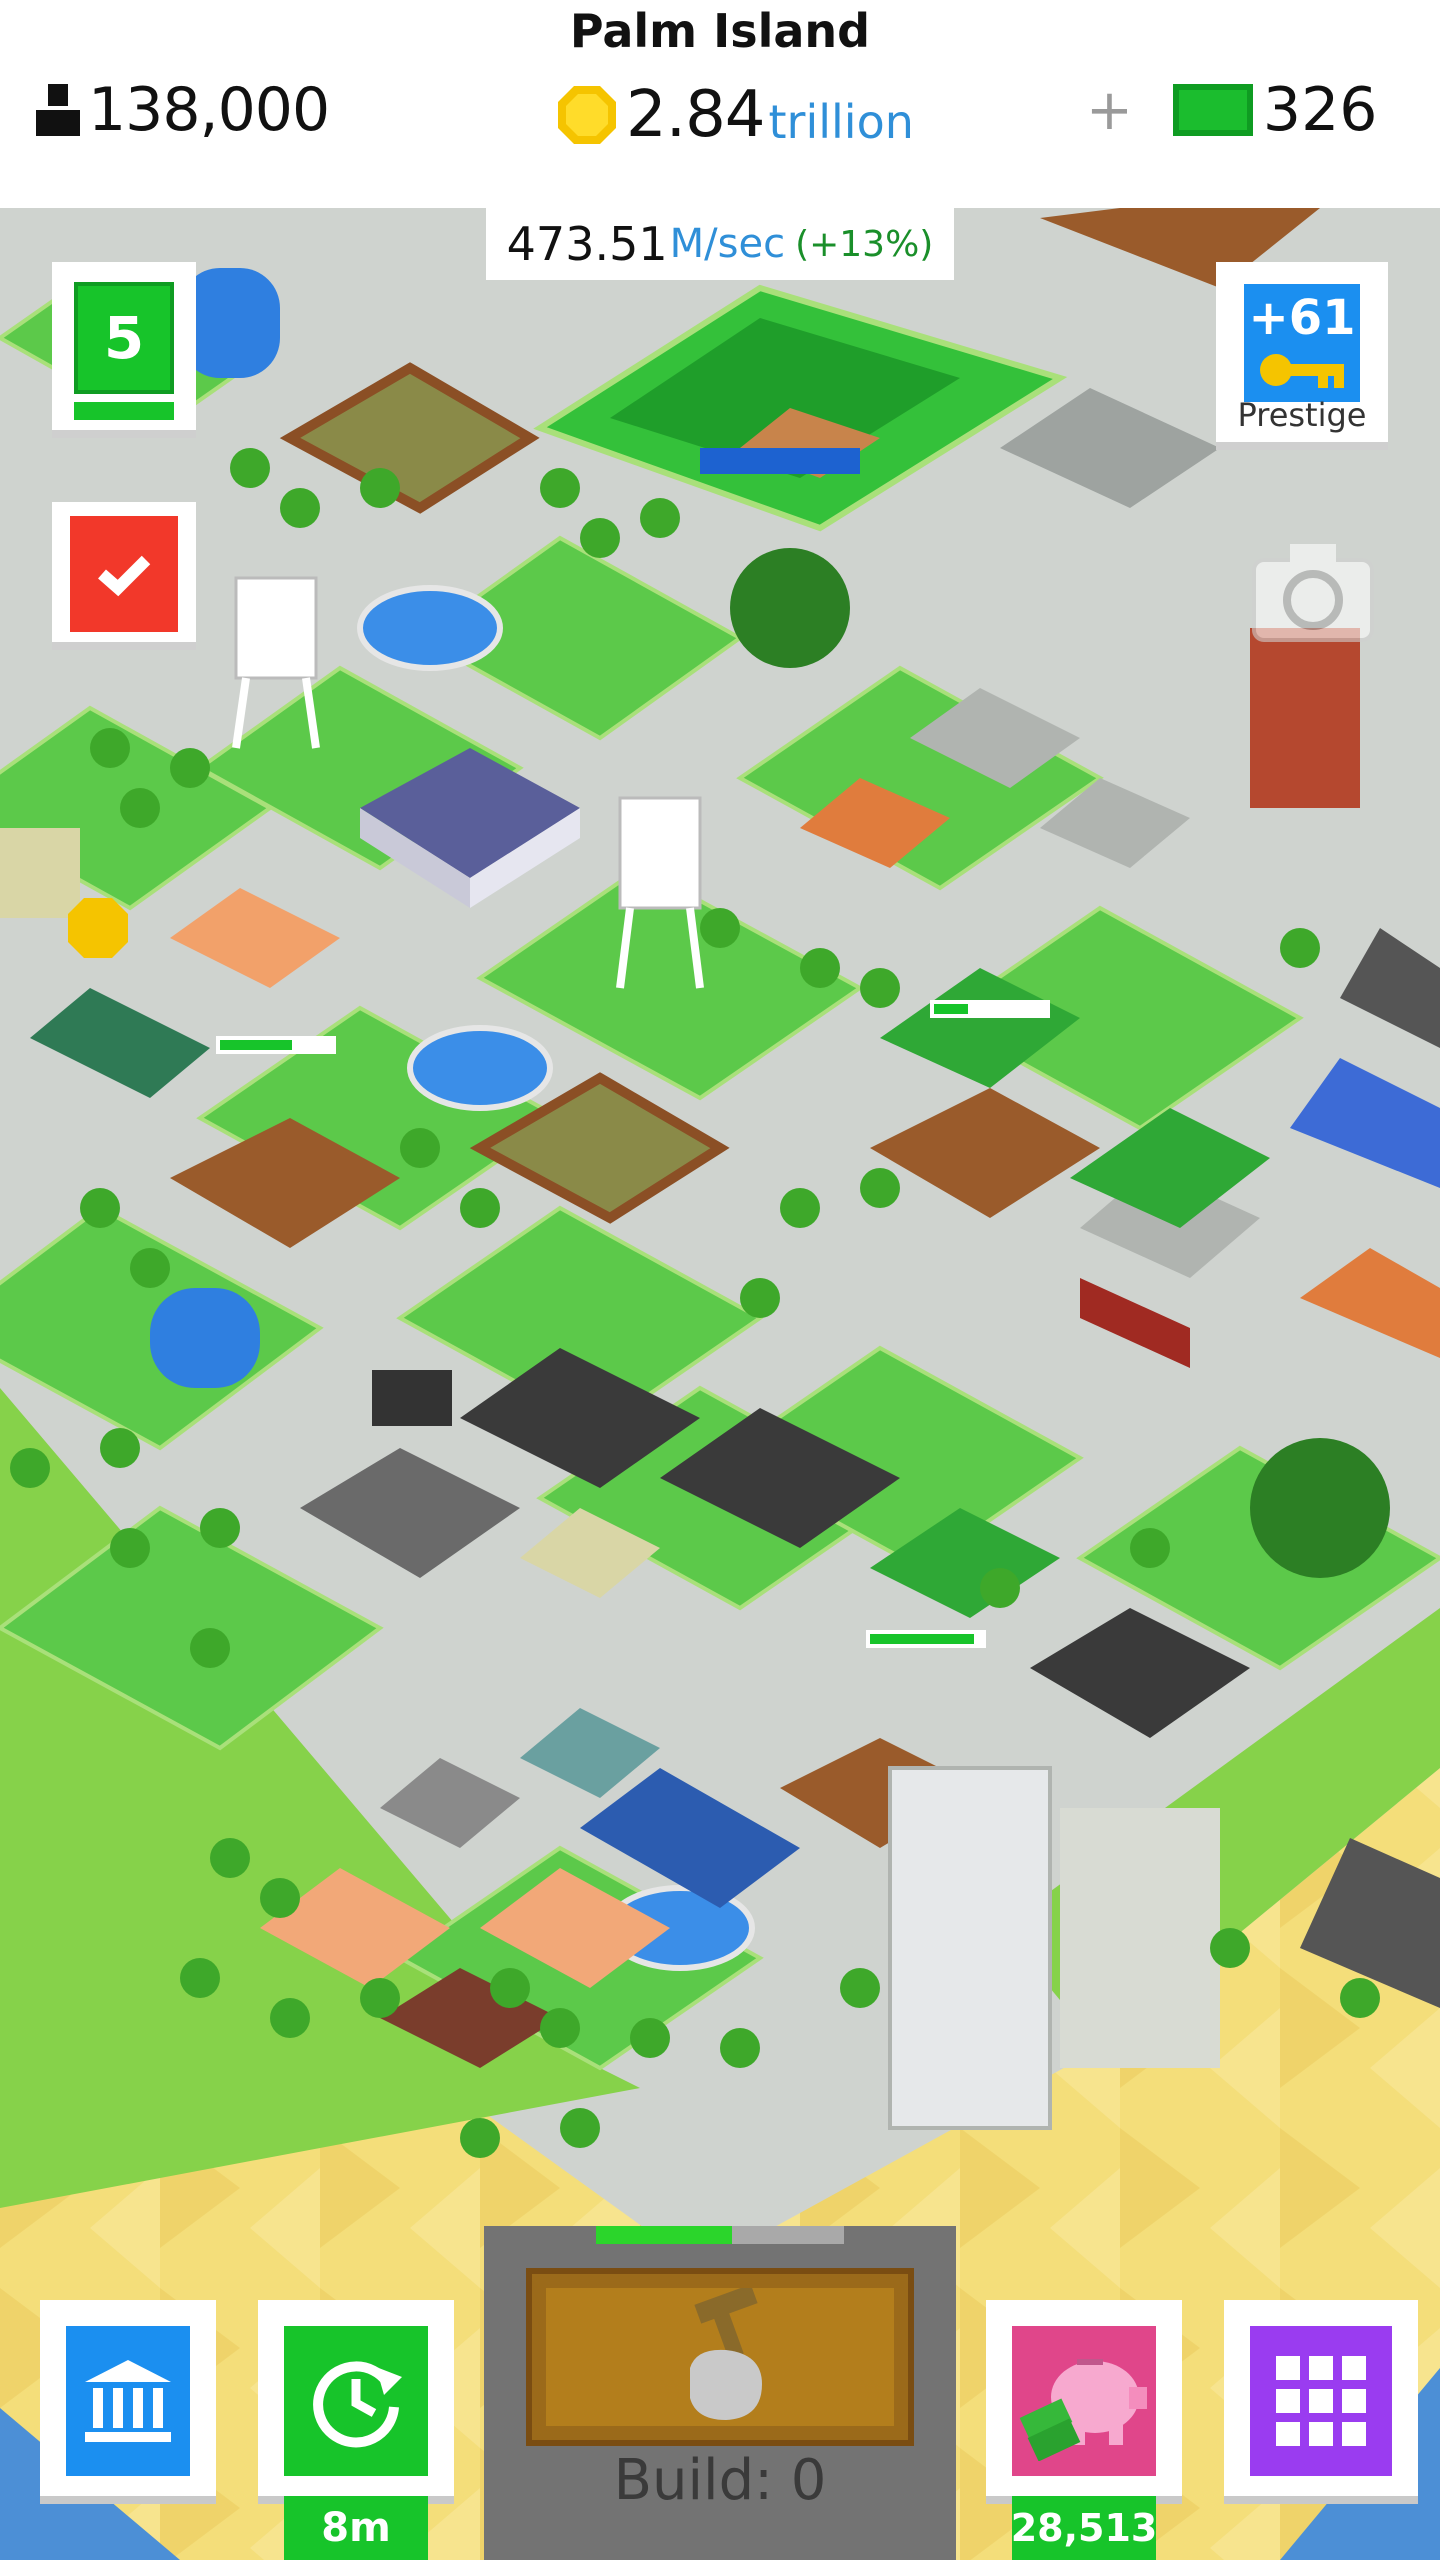  Describe the element at coordinates (1302, 415) in the screenshot. I see `prestige-label: Prestige` at that location.